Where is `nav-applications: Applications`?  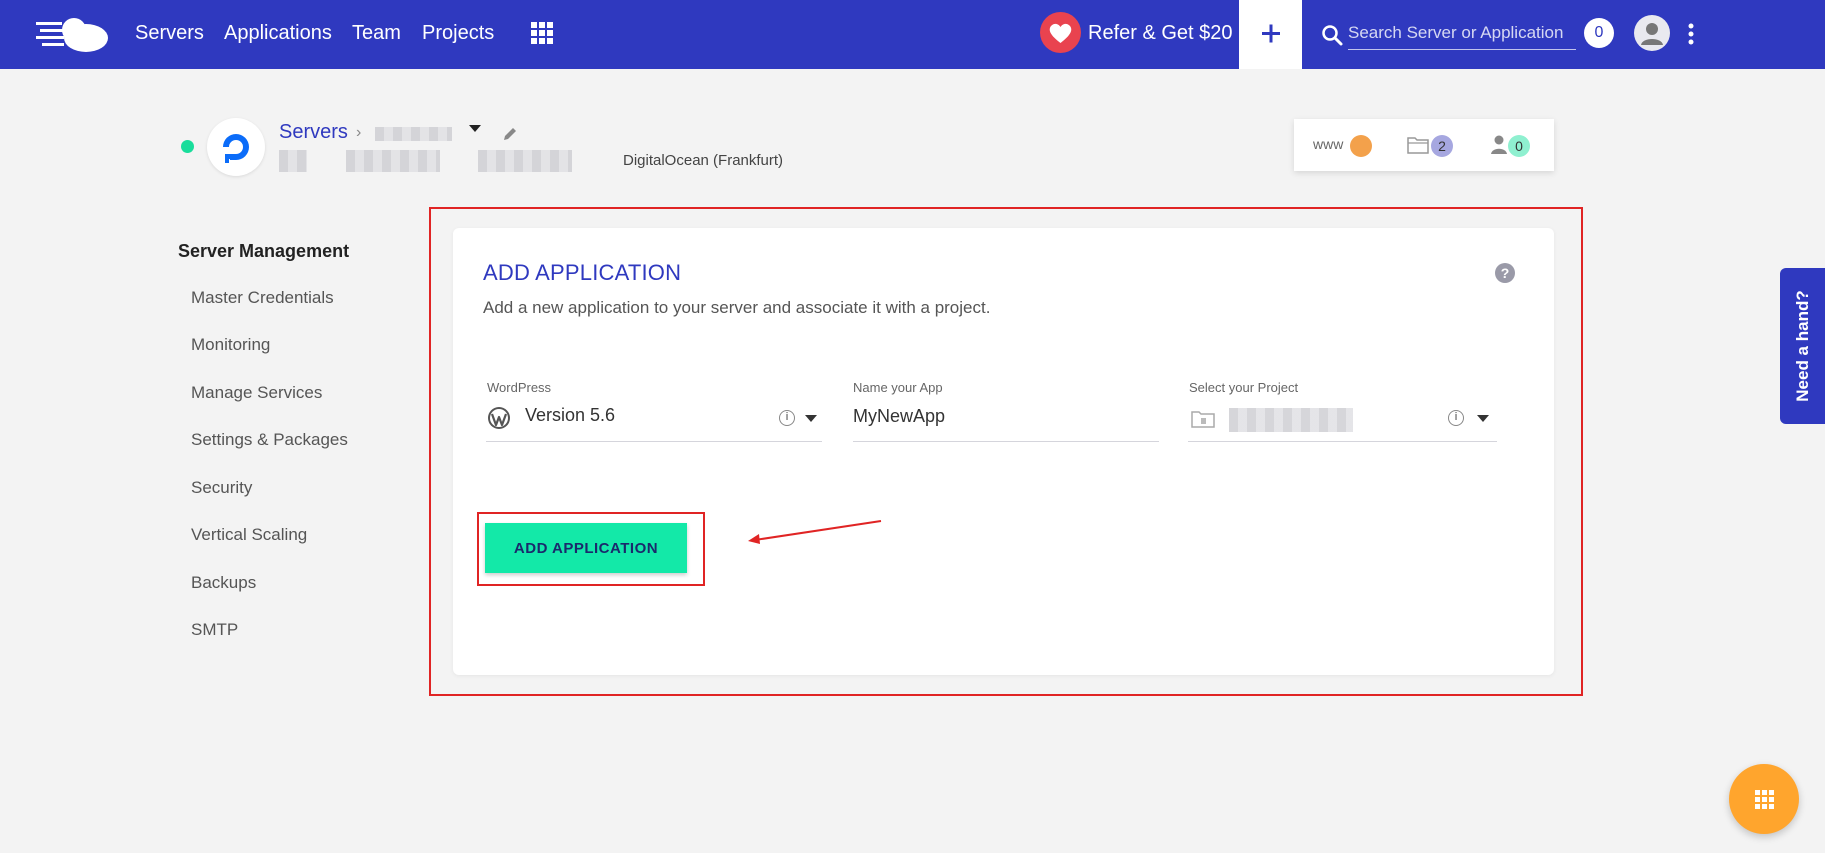
nav-applications: Applications is located at coordinates (278, 33).